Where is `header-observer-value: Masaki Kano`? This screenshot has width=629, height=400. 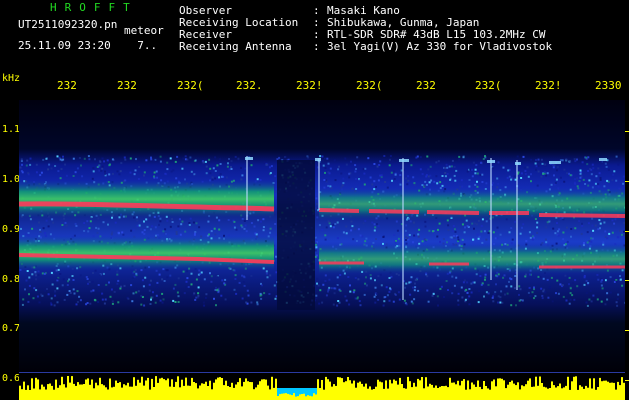 header-observer-value: Masaki Kano is located at coordinates (363, 10).